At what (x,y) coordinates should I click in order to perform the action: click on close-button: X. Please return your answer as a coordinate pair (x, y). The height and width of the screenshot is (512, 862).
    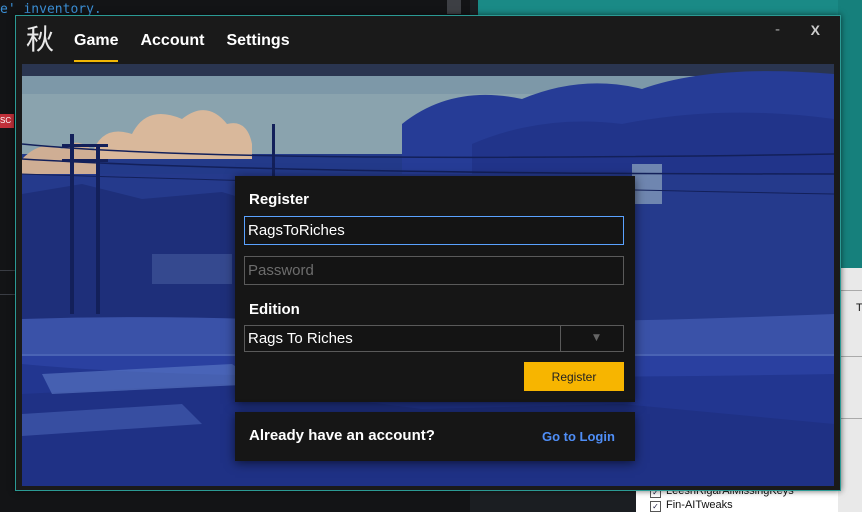
    Looking at the image, I should click on (815, 30).